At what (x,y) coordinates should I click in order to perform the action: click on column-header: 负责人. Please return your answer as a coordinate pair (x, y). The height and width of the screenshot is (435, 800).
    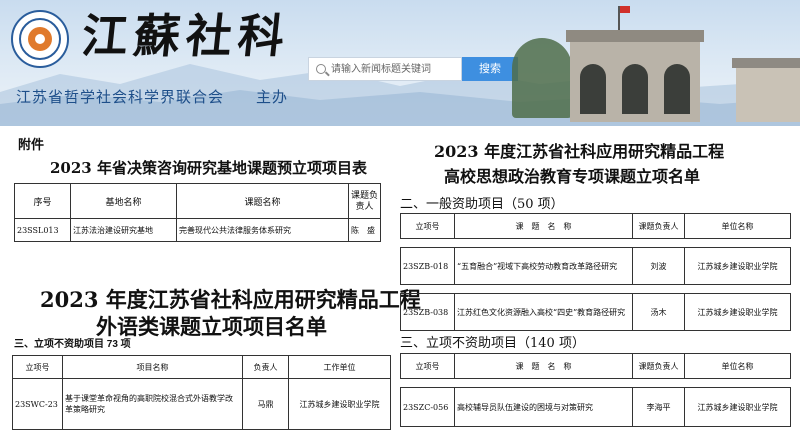
    Looking at the image, I should click on (265, 367).